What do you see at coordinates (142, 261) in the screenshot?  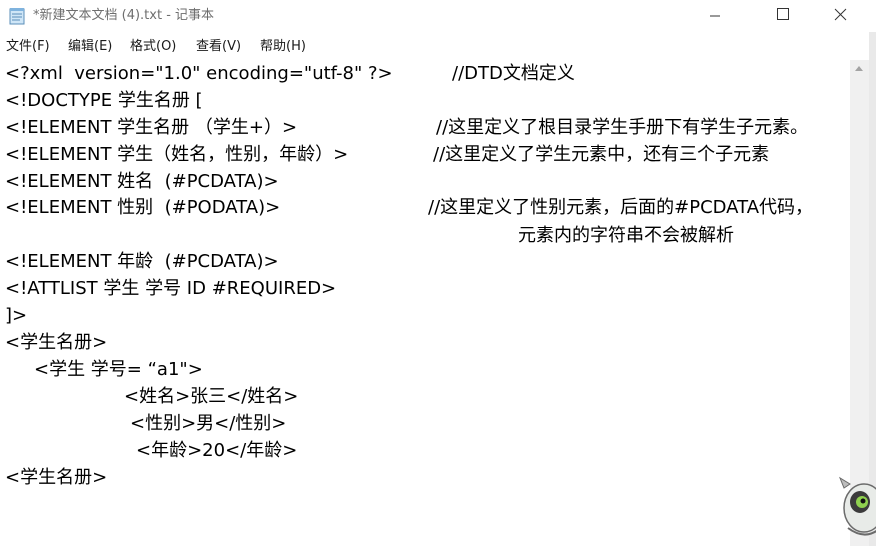 I see `editor-line: <!ELEMENT 年龄 (#PCDATA)>` at bounding box center [142, 261].